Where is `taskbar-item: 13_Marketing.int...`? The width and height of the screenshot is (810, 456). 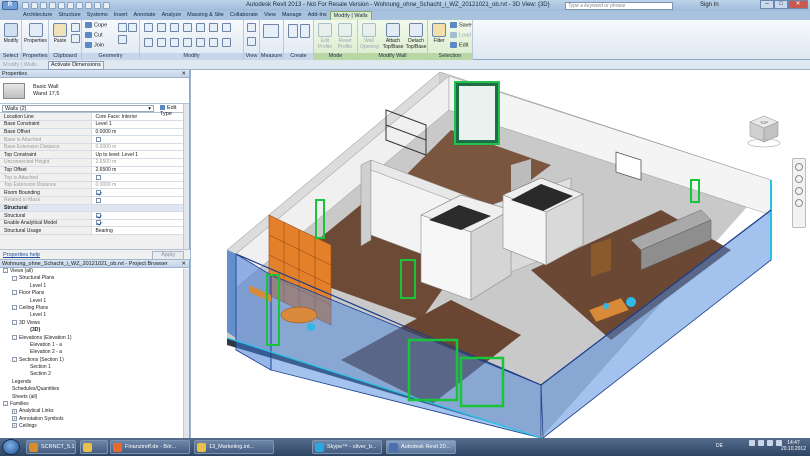
taskbar-item: 13_Marketing.int... is located at coordinates (234, 447).